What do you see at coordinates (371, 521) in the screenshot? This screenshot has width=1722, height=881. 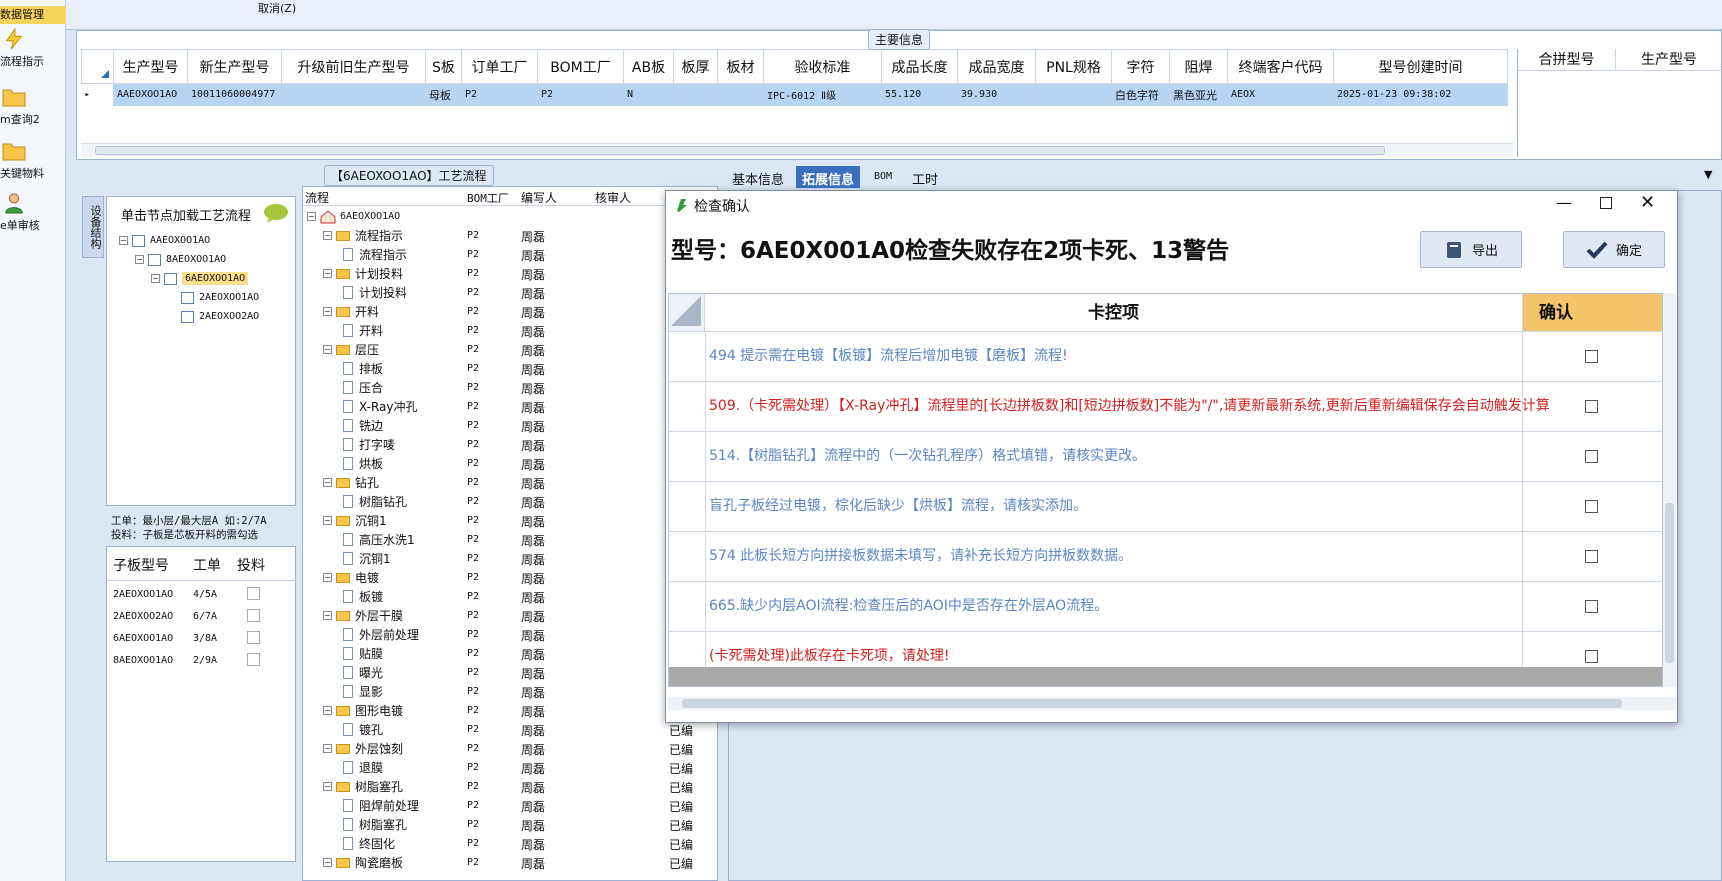 I see `flow-name: 沉铜1` at bounding box center [371, 521].